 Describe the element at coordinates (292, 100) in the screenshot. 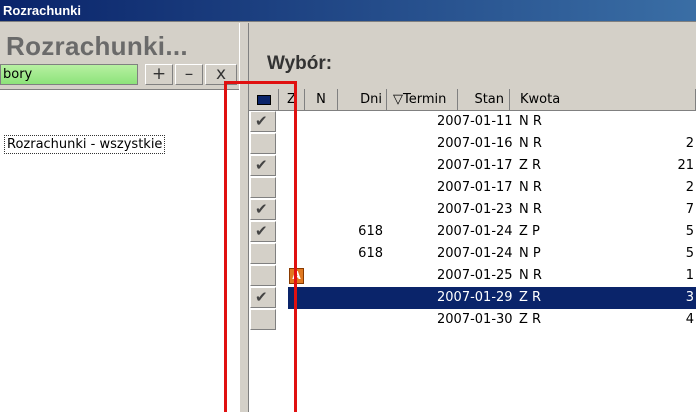

I see `column-header-z: Z` at that location.